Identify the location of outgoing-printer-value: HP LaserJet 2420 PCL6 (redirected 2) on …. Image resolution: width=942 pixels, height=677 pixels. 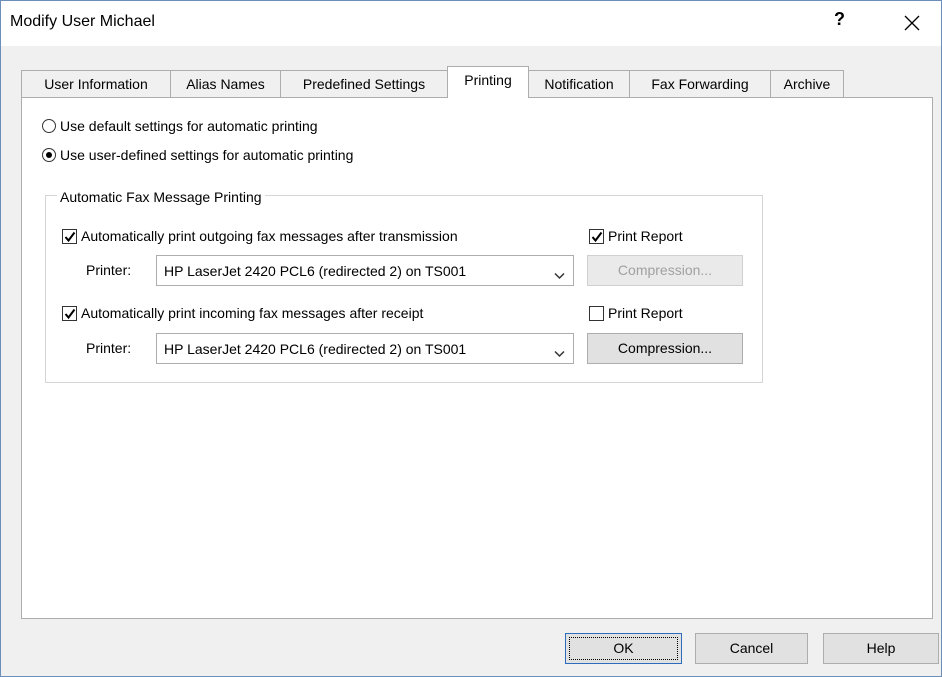
(315, 271).